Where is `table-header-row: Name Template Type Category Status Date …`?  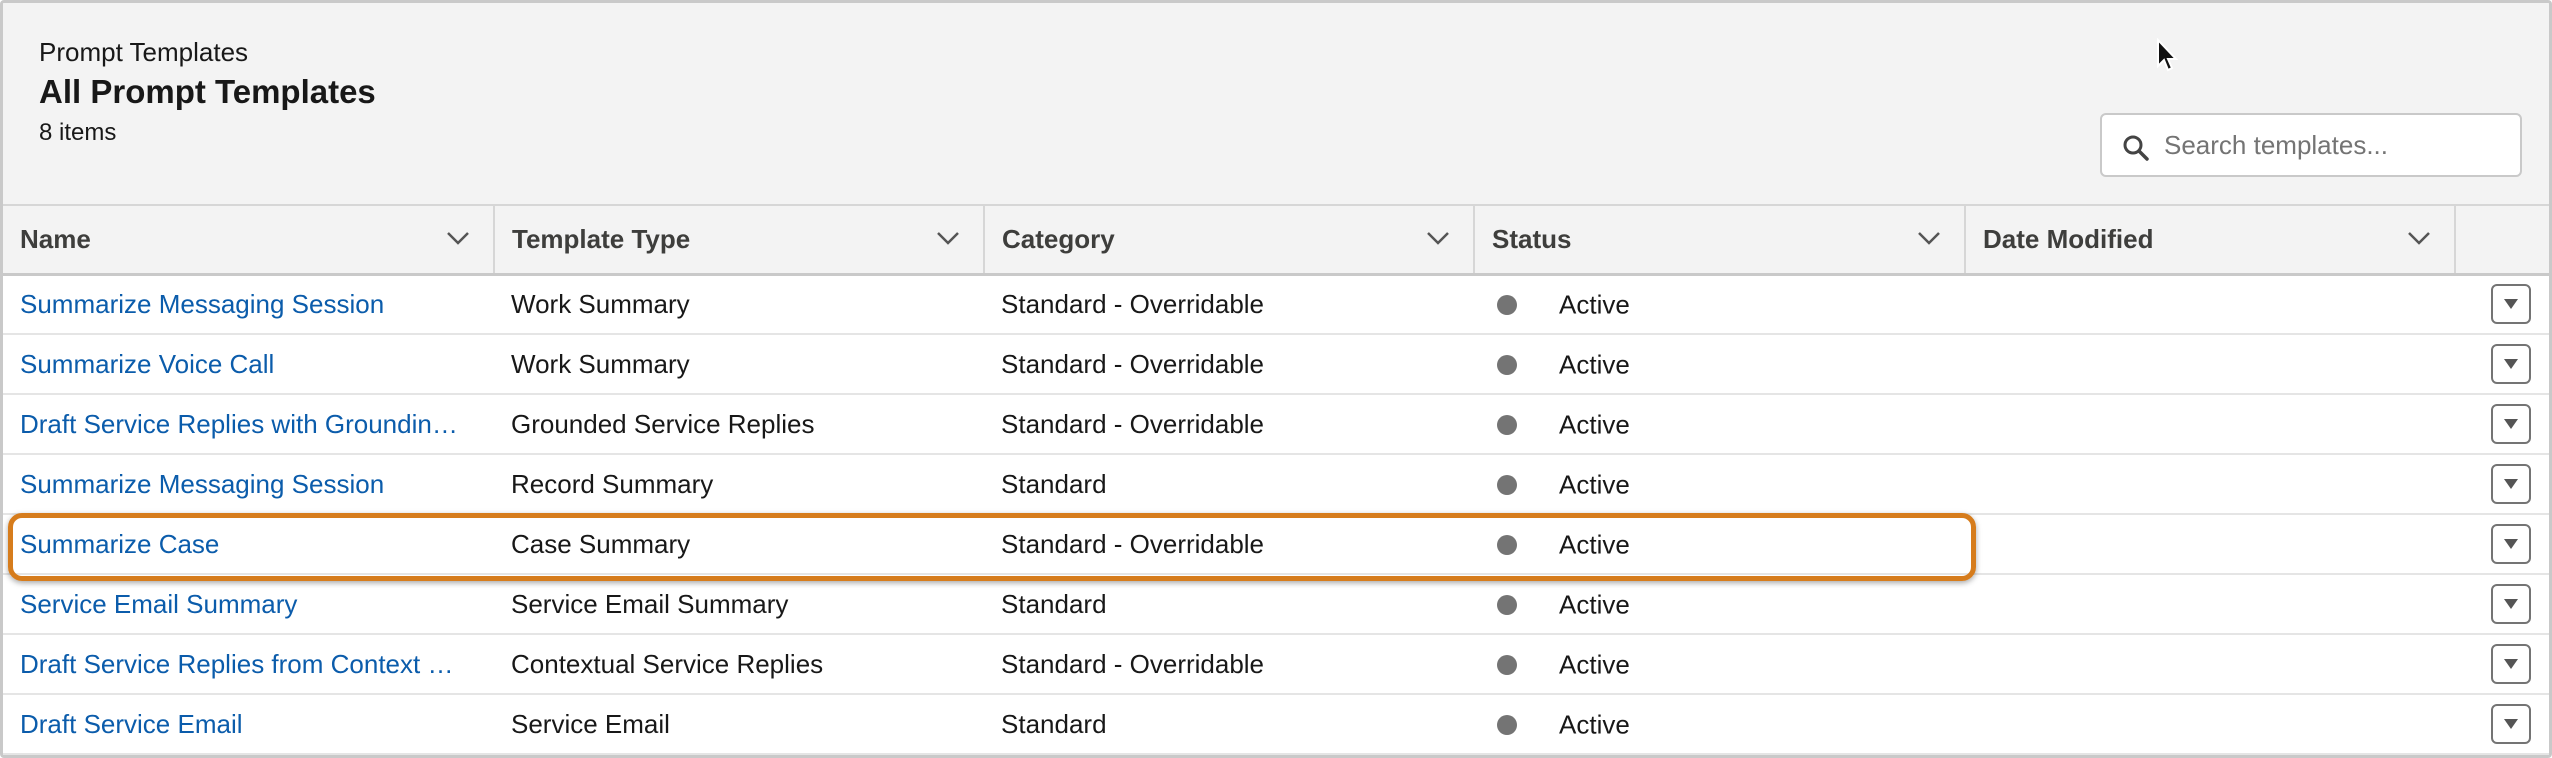 table-header-row: Name Template Type Category Status Date … is located at coordinates (1276, 241).